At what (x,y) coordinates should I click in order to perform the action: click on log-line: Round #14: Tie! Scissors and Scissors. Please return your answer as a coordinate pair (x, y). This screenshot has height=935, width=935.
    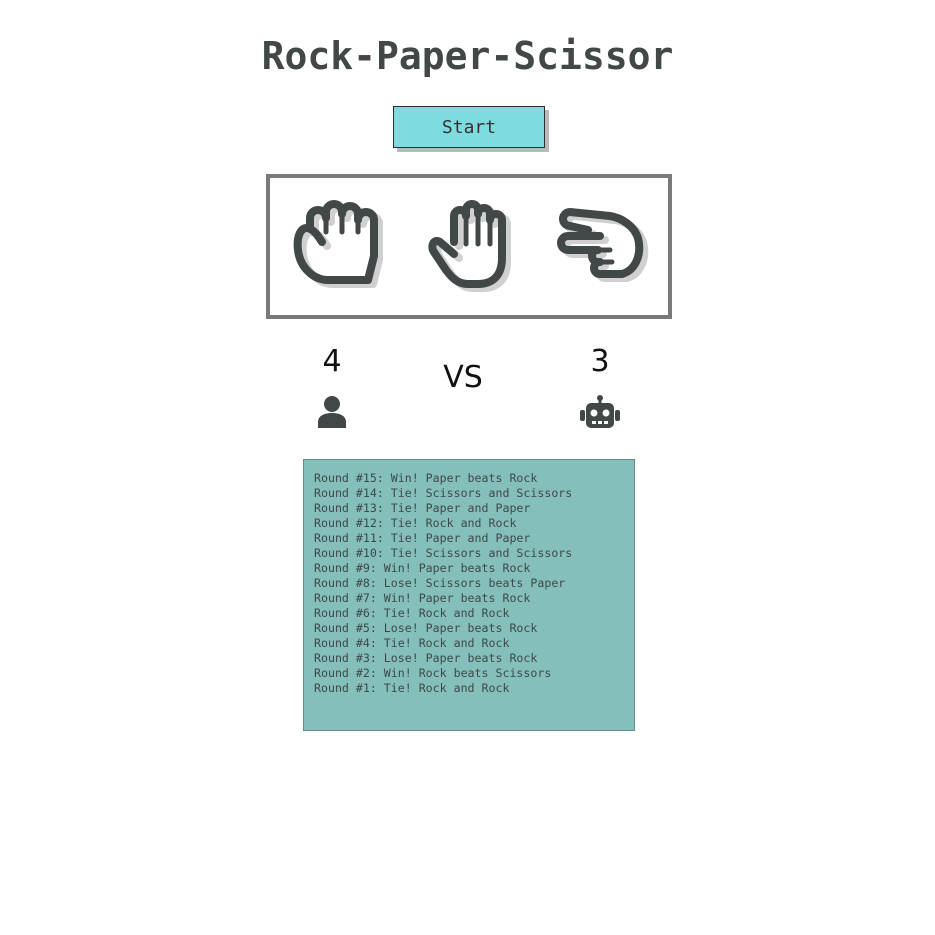
    Looking at the image, I should click on (443, 493).